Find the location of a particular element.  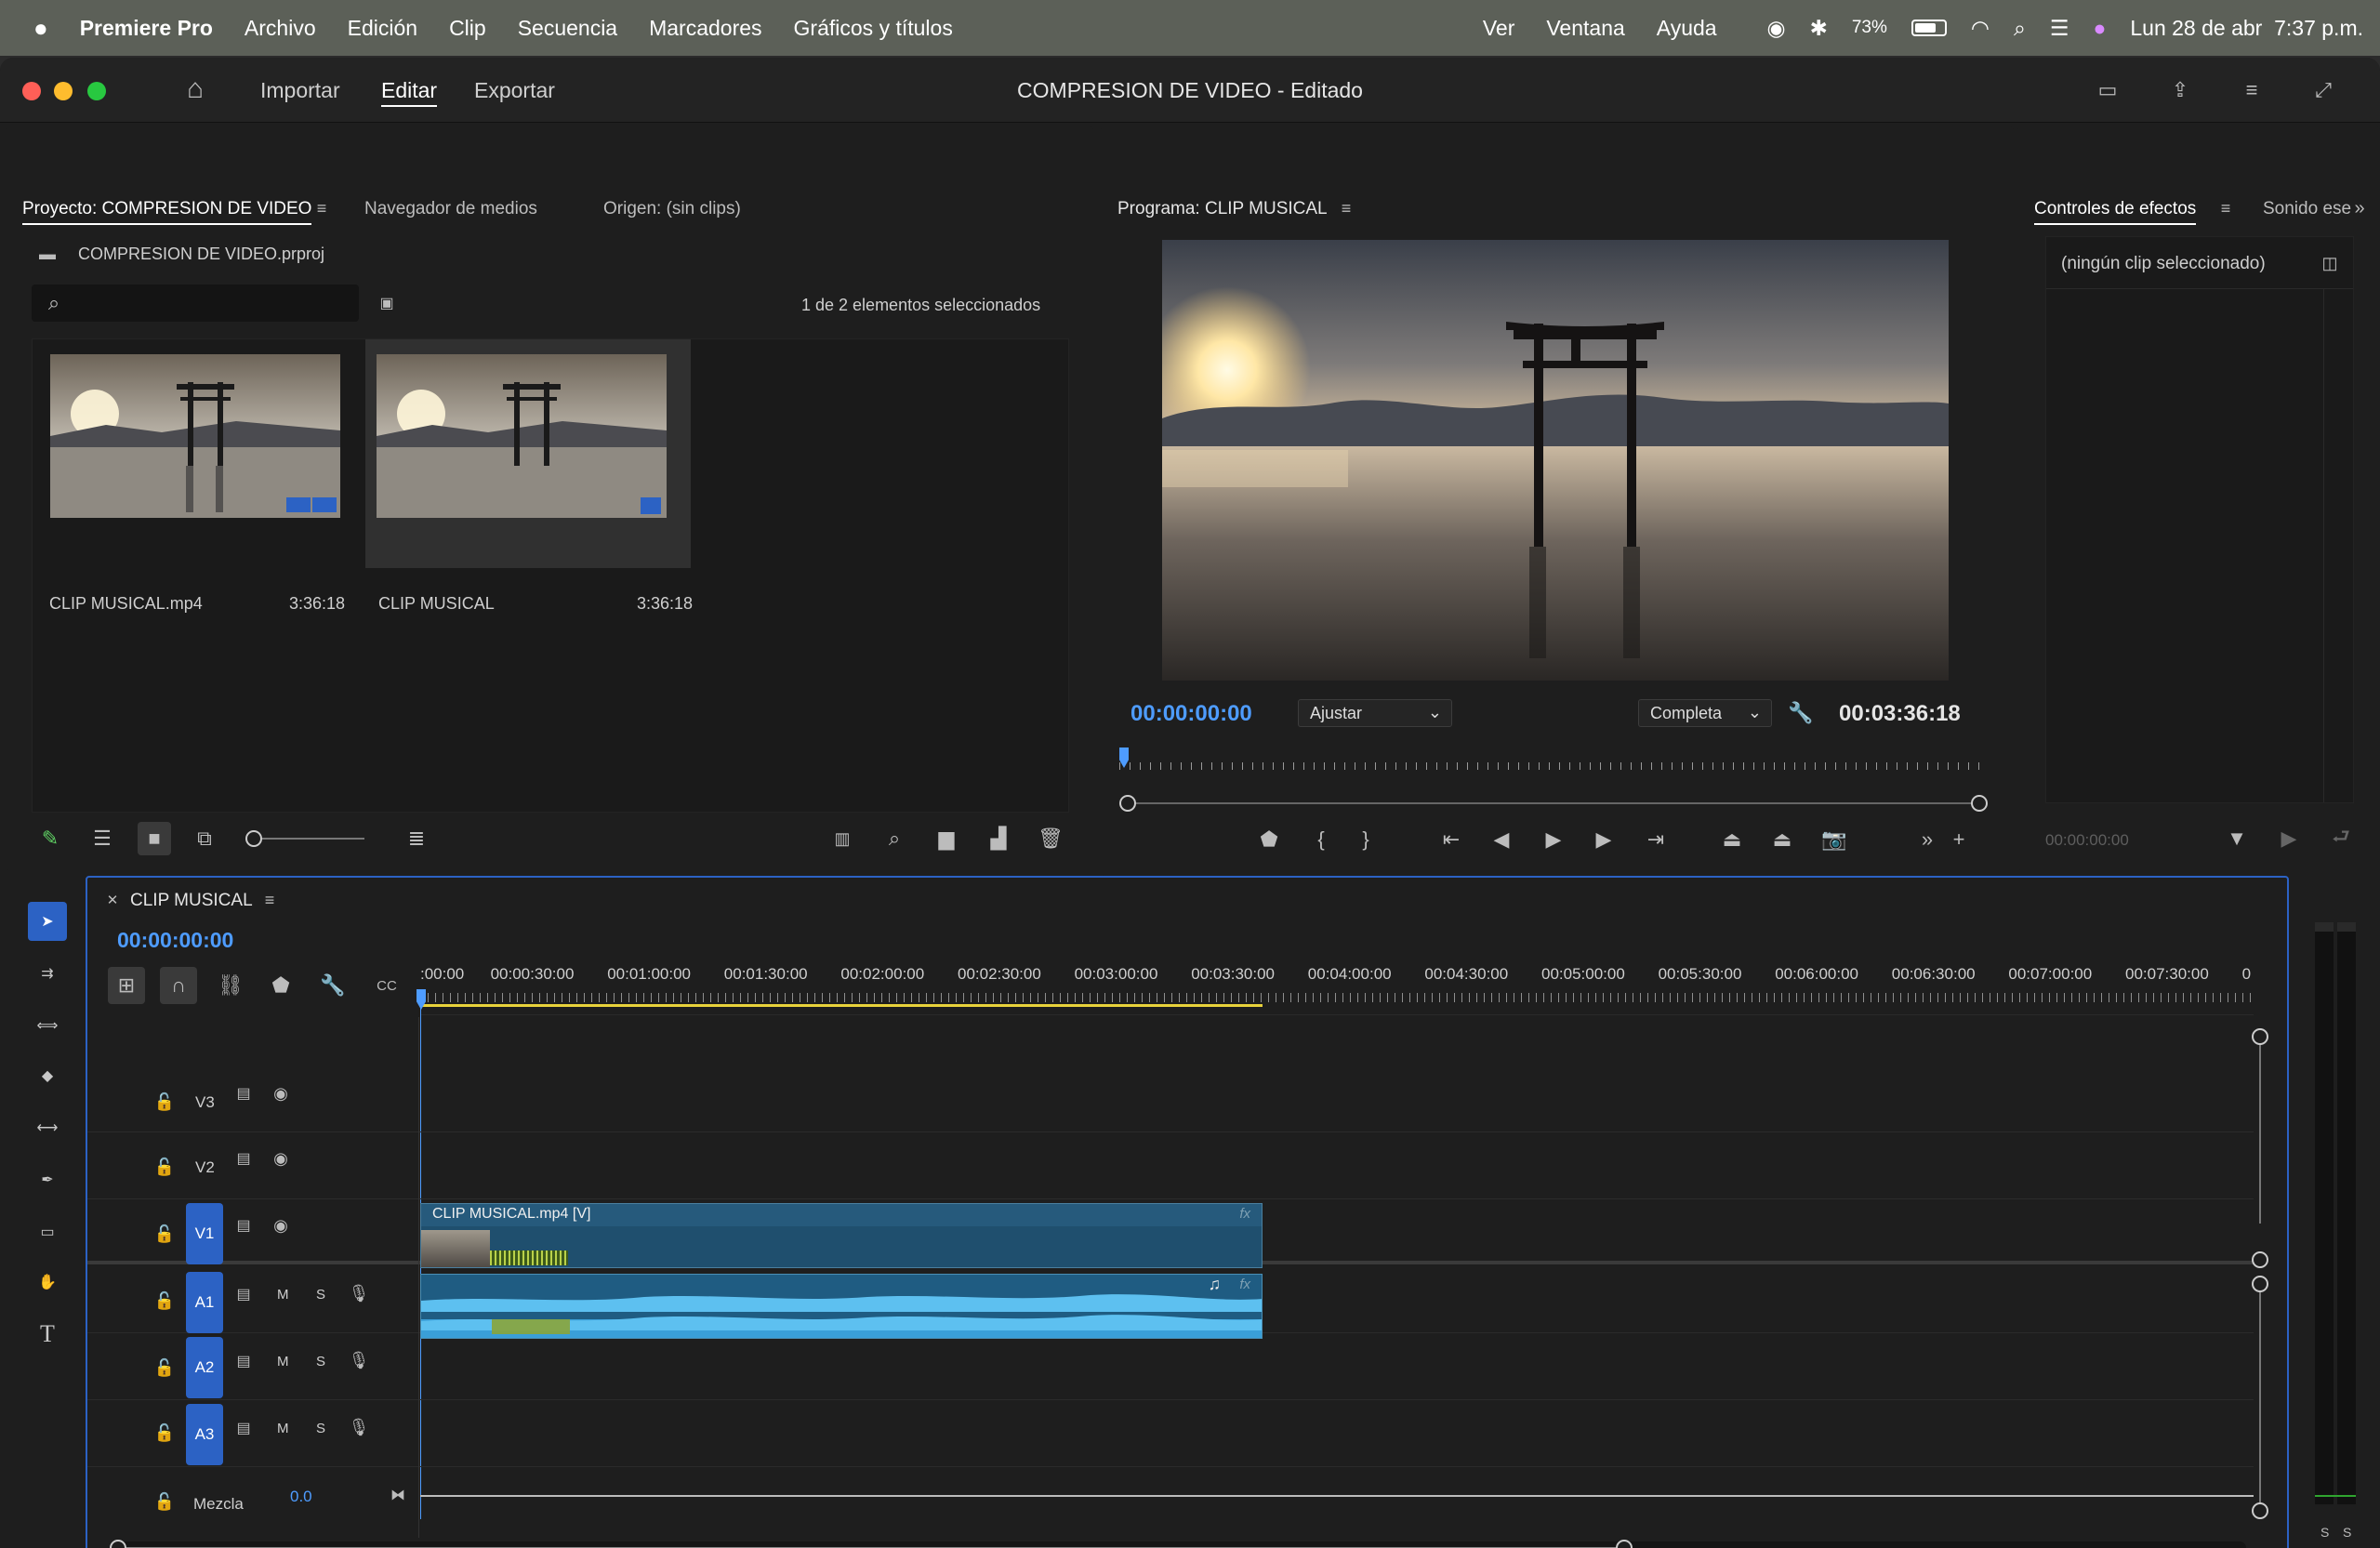

search-input is located at coordinates (195, 303).